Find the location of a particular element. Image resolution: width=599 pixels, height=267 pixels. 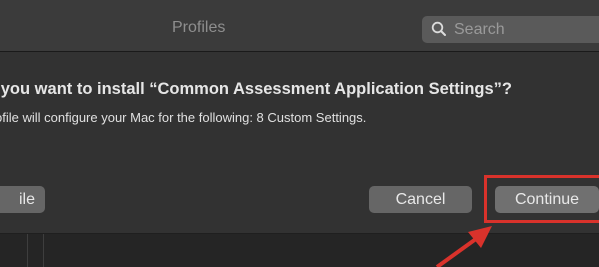

search-field is located at coordinates (510, 29).